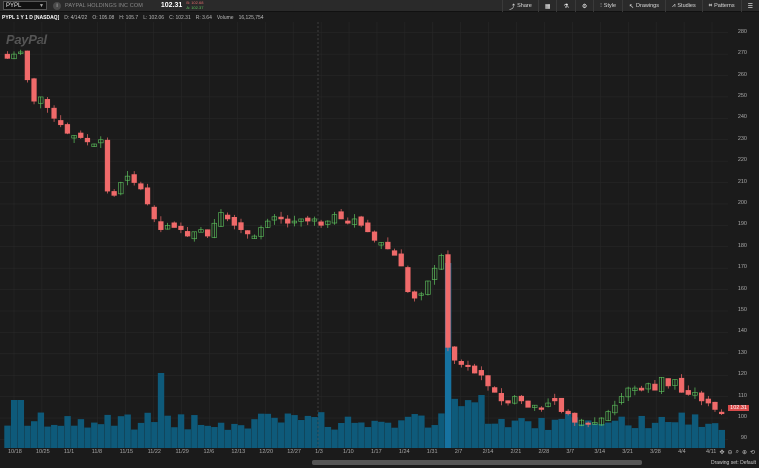  I want to click on reset-icon: ⟲, so click(752, 452).